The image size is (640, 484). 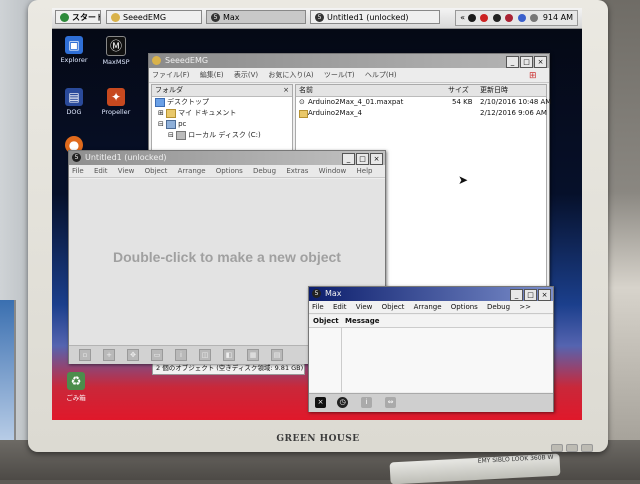 What do you see at coordinates (277, 355) in the screenshot?
I see `layout-icon: ▤` at bounding box center [277, 355].